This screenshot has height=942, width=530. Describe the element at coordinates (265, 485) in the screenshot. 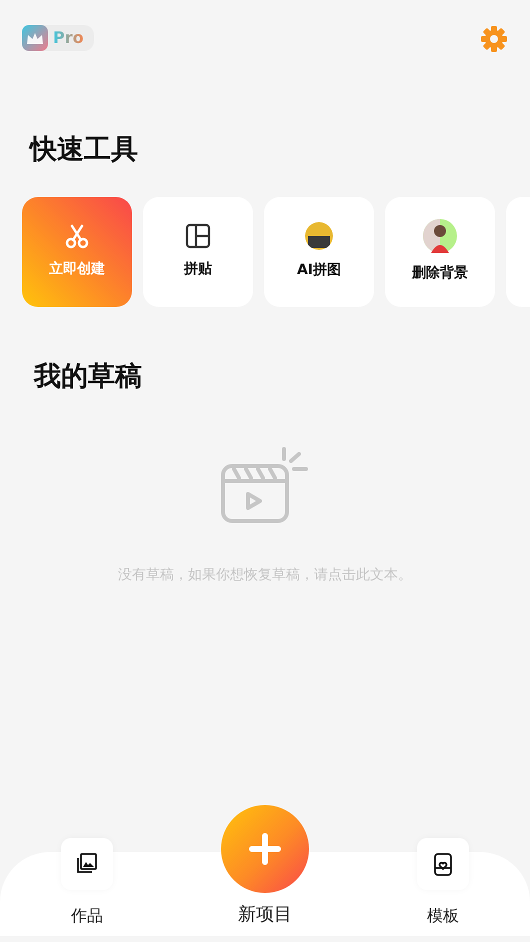

I see `clapperboard-icon` at that location.